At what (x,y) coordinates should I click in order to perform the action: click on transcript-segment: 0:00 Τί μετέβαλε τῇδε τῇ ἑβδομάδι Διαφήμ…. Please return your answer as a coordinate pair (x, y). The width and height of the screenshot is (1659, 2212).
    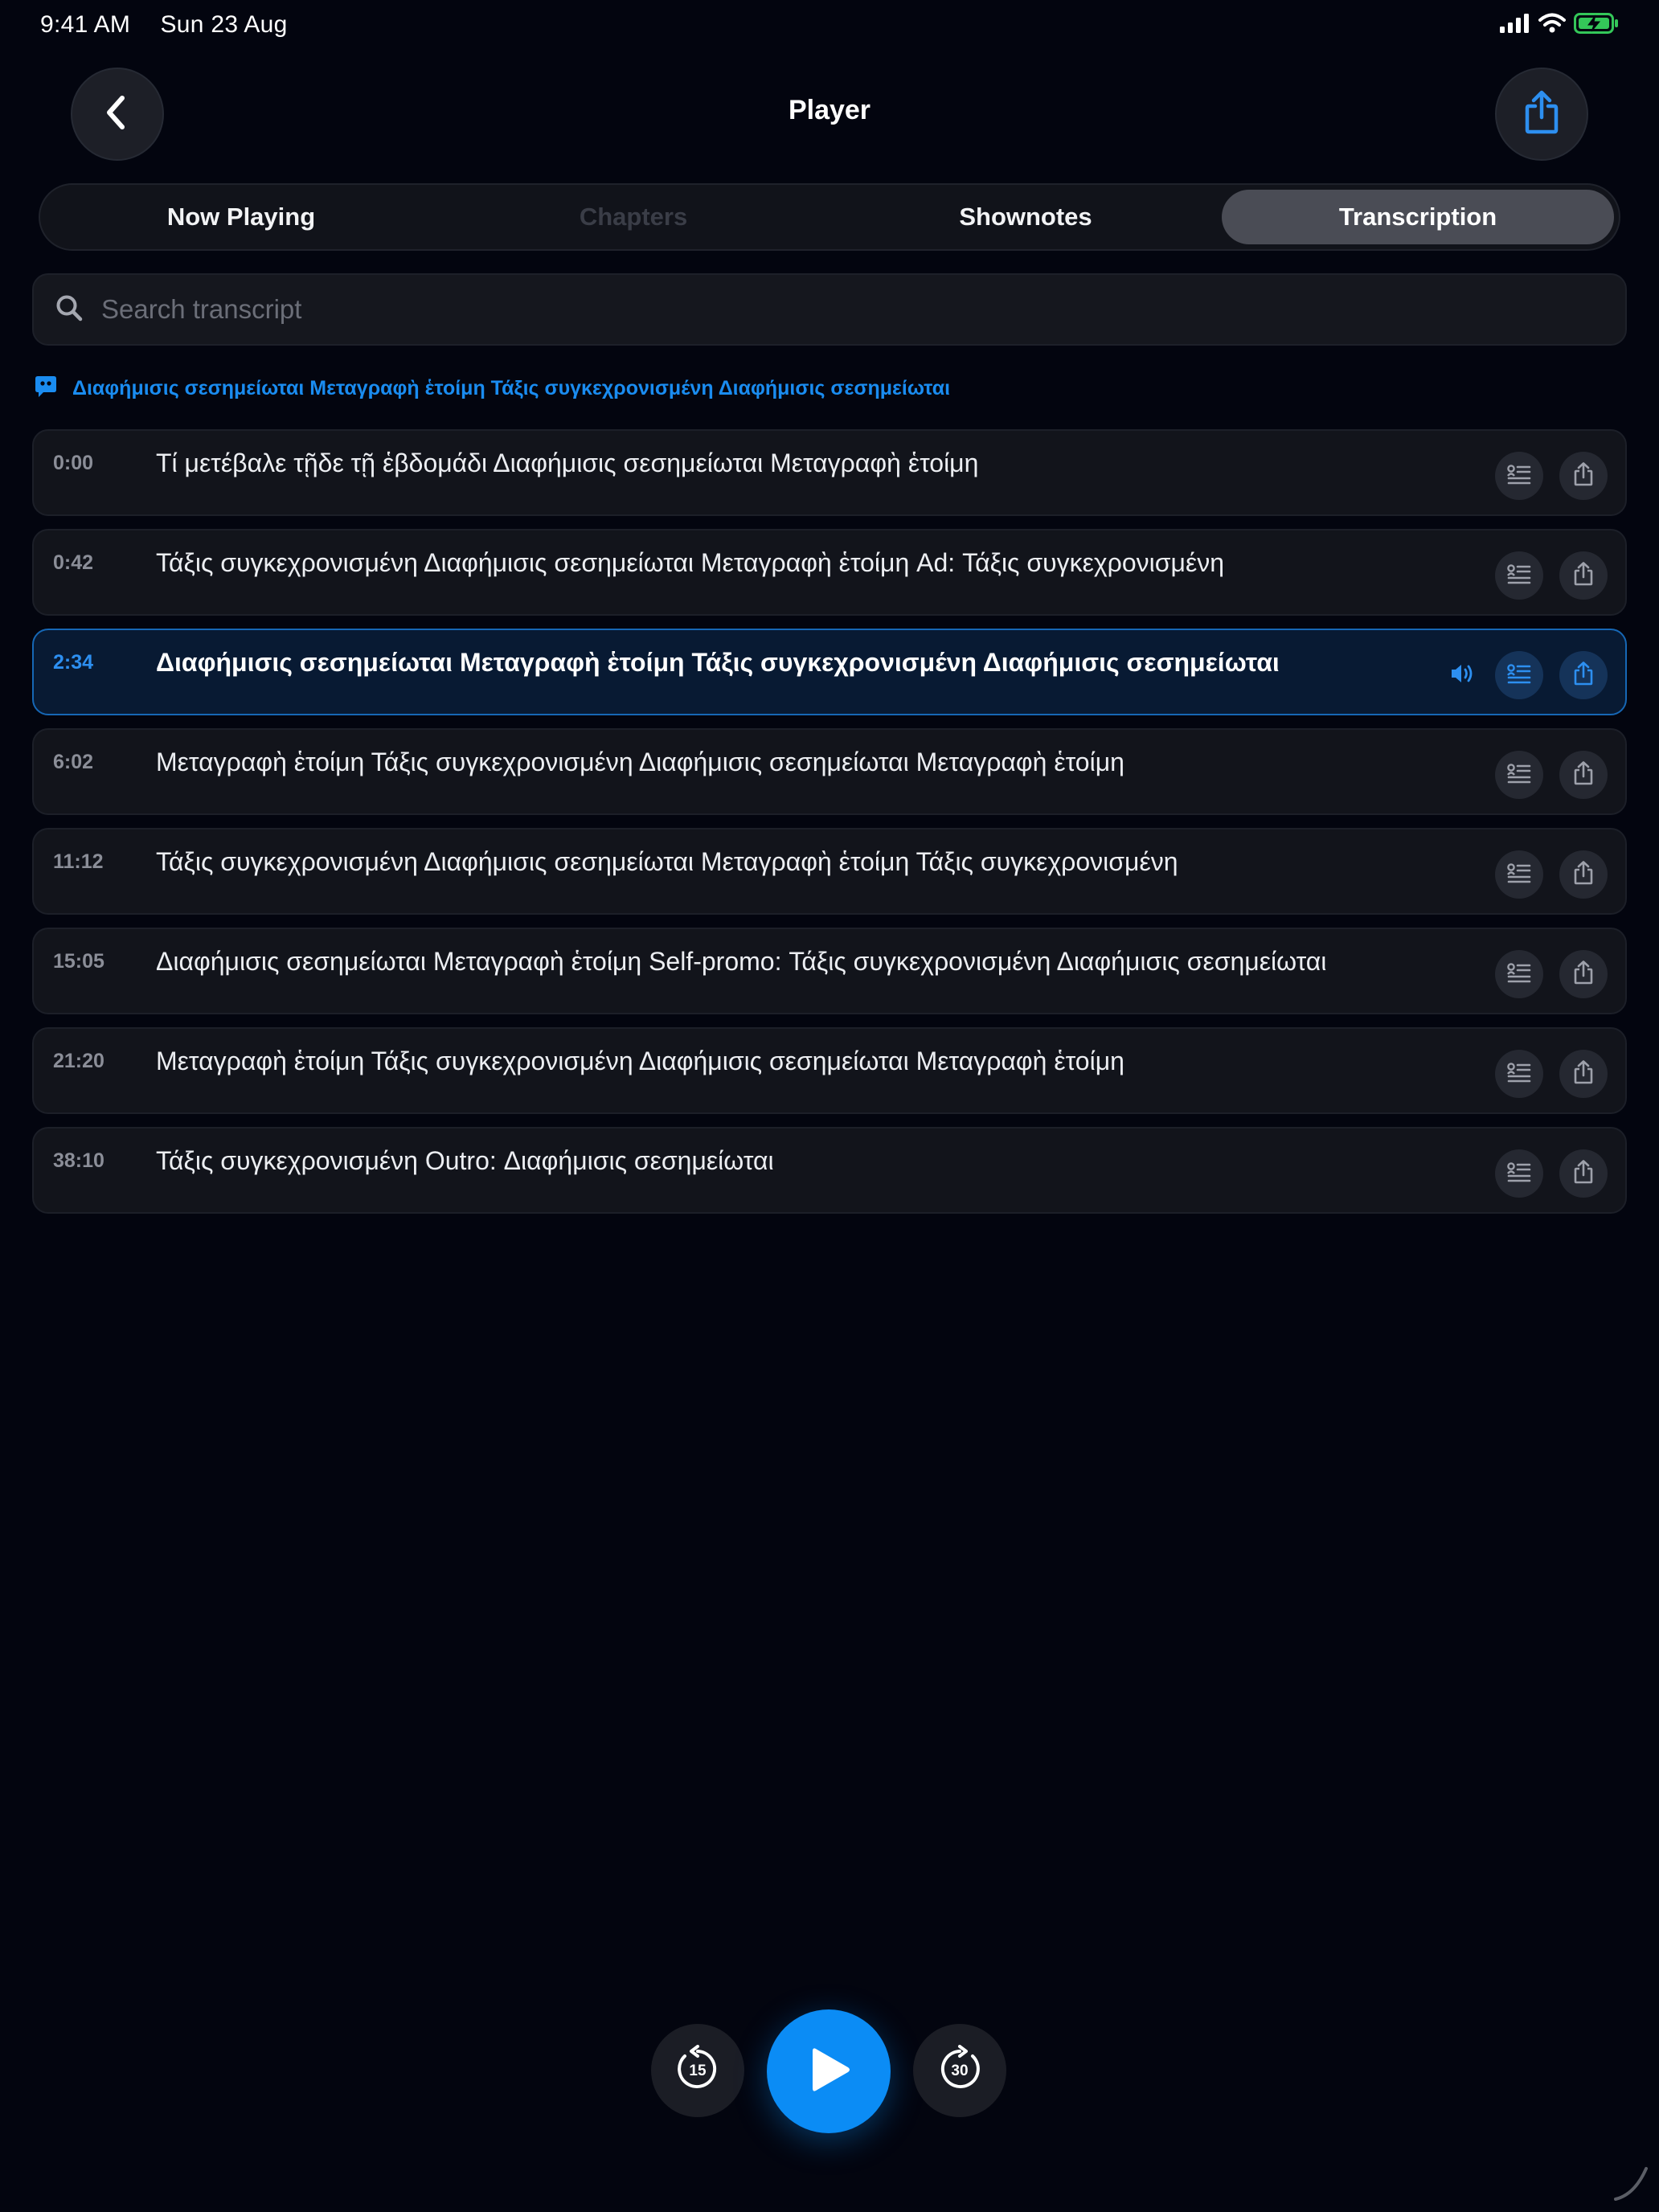
    Looking at the image, I should click on (829, 473).